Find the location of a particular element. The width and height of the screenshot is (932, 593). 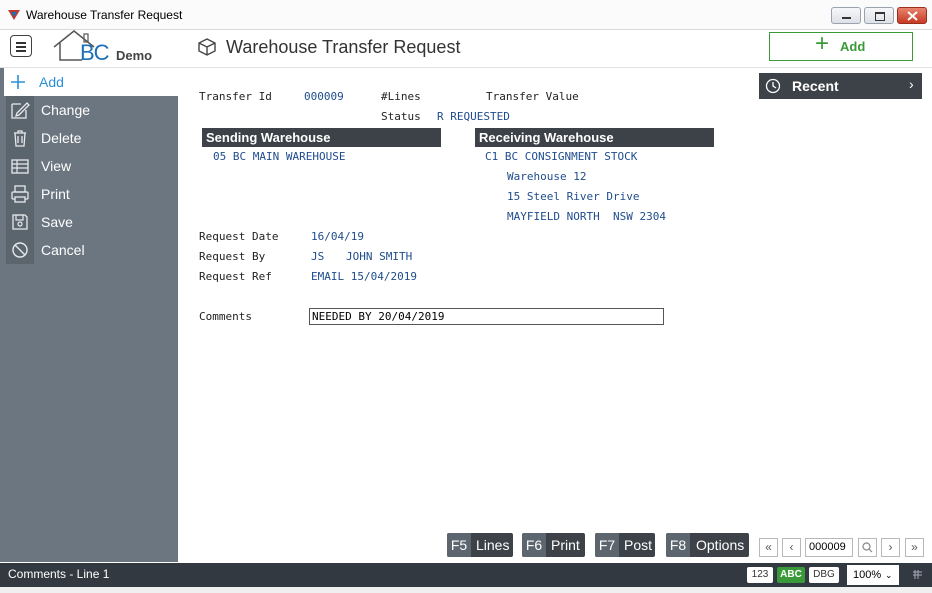

sidebar-item-change: Change is located at coordinates (92, 110).